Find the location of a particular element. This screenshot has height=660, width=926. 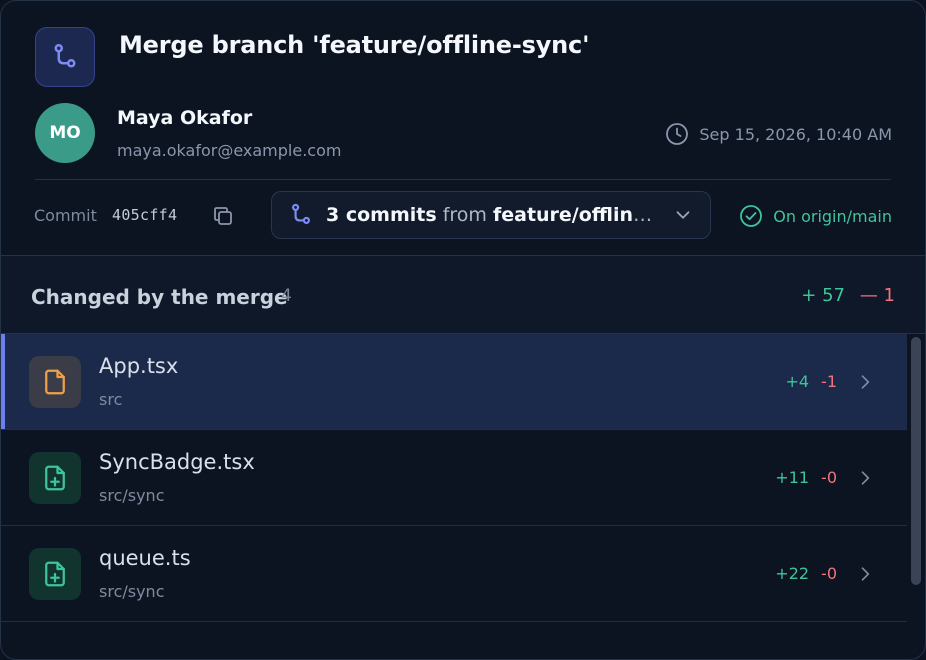

commit-hash: 405cff4 is located at coordinates (145, 215).